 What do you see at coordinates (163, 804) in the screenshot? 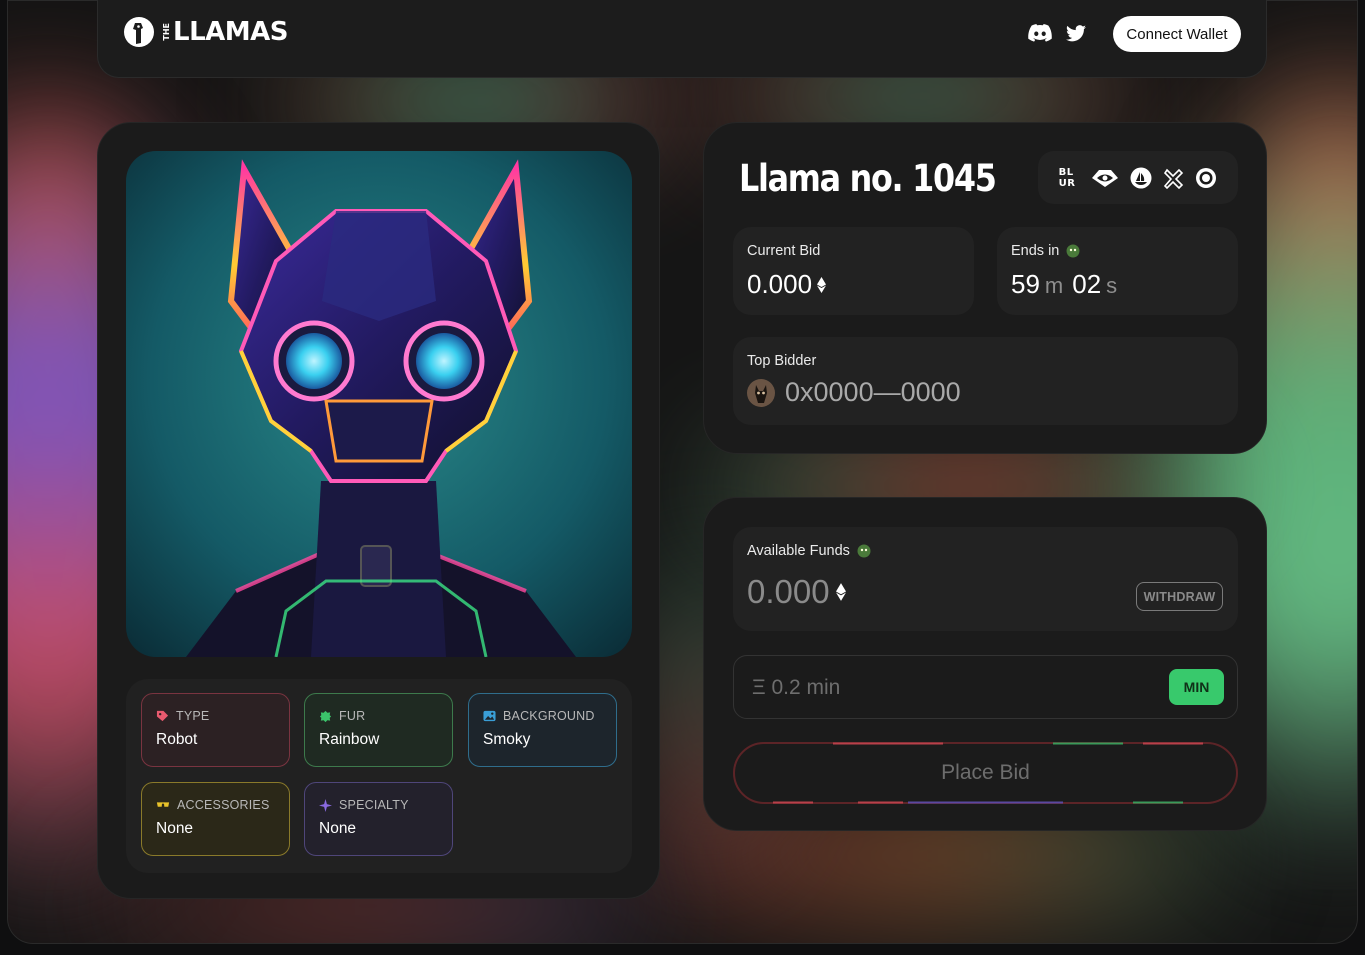
I see `glasses-icon` at bounding box center [163, 804].